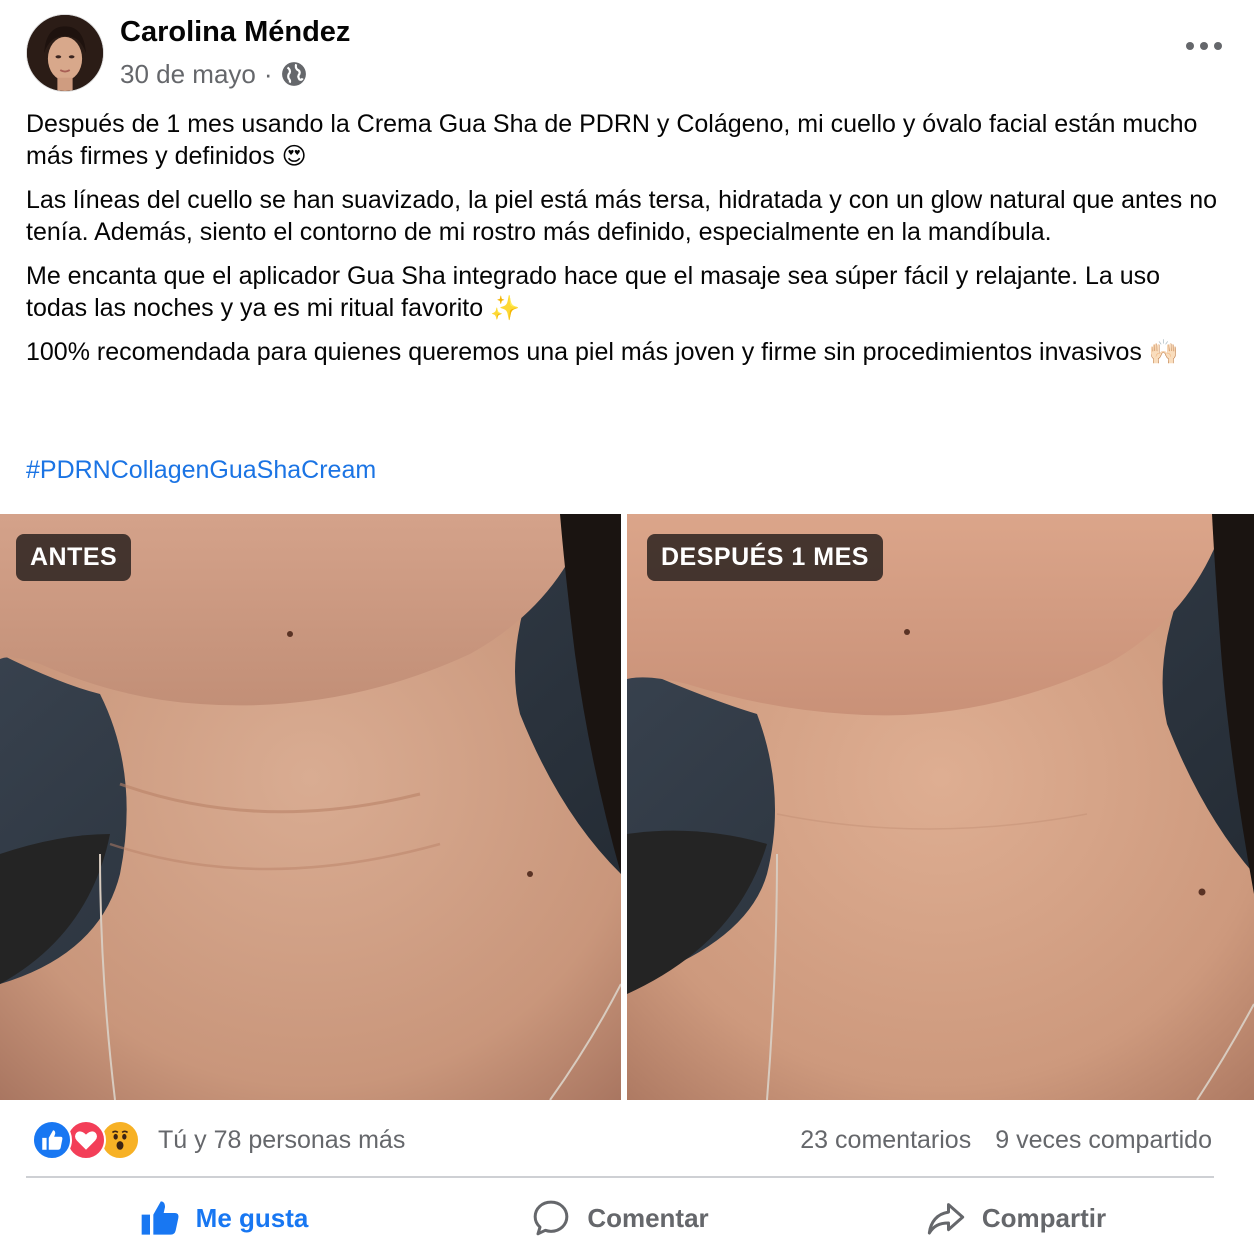 The image size is (1254, 1254). I want to click on avatar, so click(65, 53).